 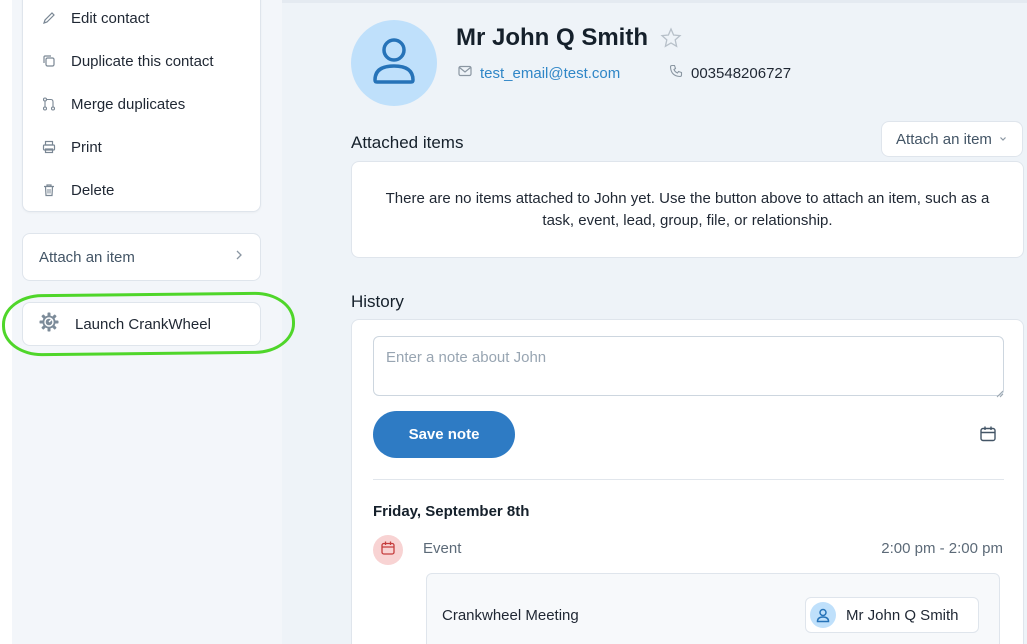 What do you see at coordinates (465, 73) in the screenshot?
I see `envelope-icon` at bounding box center [465, 73].